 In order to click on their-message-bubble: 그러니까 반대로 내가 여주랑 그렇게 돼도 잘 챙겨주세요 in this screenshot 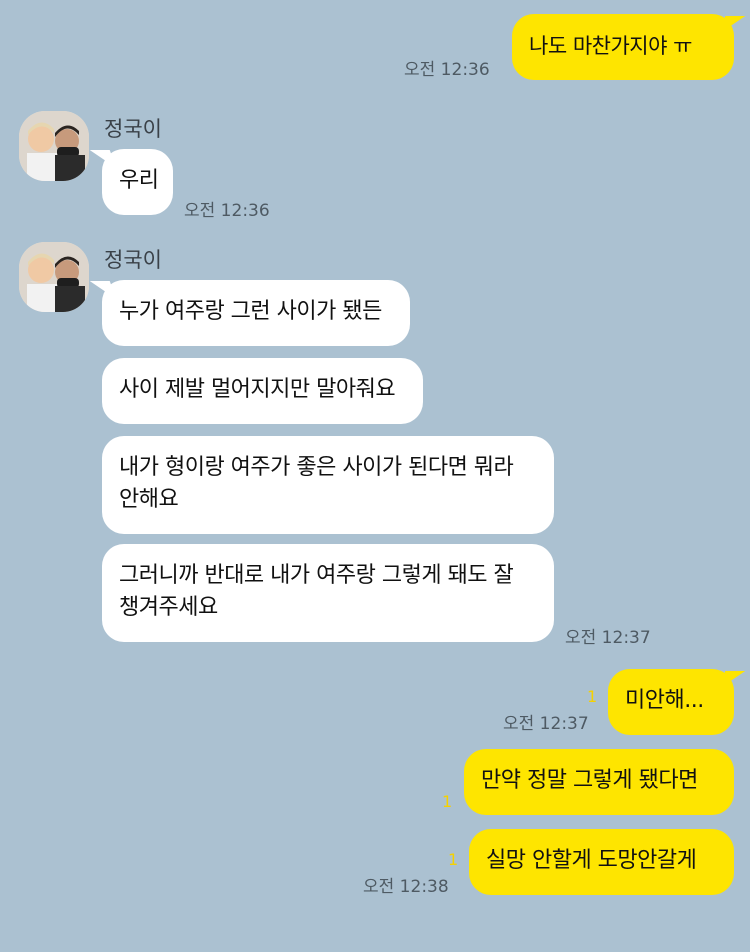, I will do `click(328, 593)`.